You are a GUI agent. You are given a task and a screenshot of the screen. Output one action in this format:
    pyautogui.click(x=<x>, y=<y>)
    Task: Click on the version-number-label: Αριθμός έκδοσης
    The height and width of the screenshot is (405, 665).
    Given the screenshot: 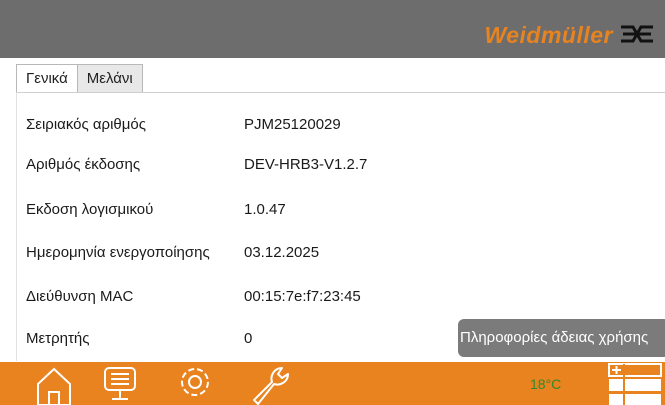 What is the action you would take?
    pyautogui.click(x=83, y=164)
    